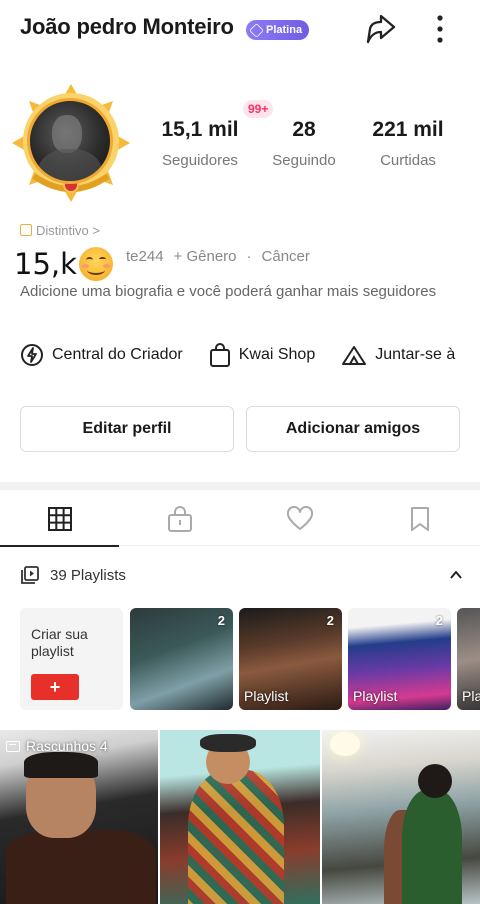 The height and width of the screenshot is (904, 480). Describe the element at coordinates (79, 817) in the screenshot. I see `video-thumbnail-drafts` at that location.